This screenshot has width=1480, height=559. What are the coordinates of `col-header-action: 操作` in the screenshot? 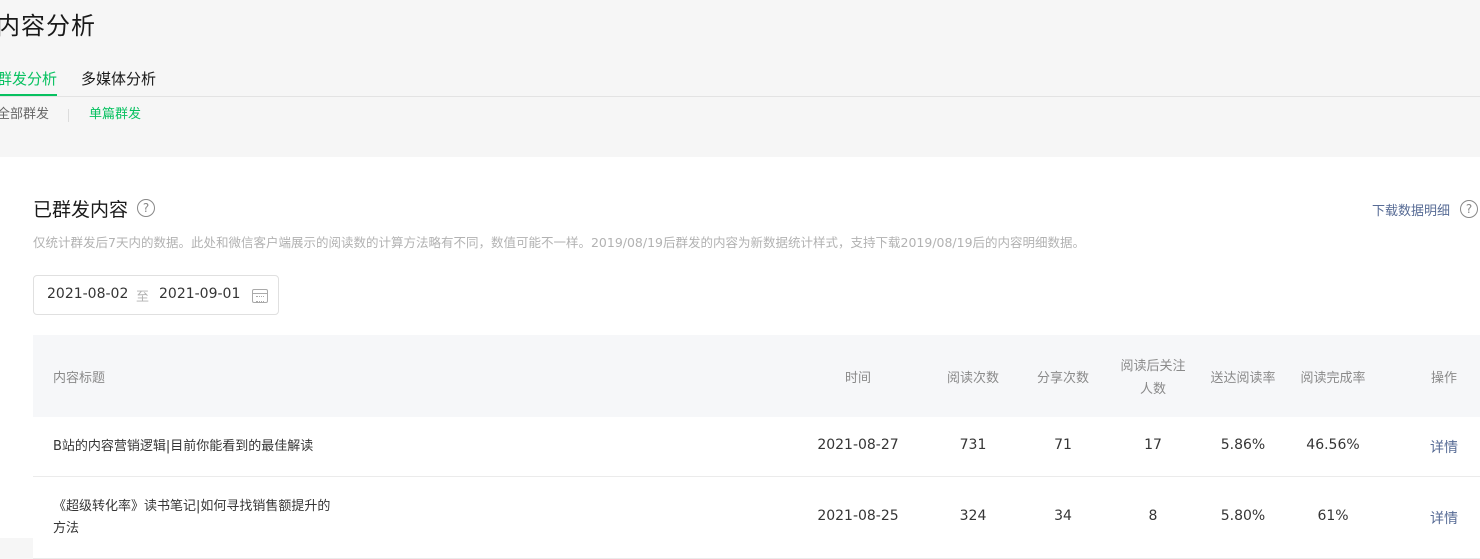 It's located at (1443, 378).